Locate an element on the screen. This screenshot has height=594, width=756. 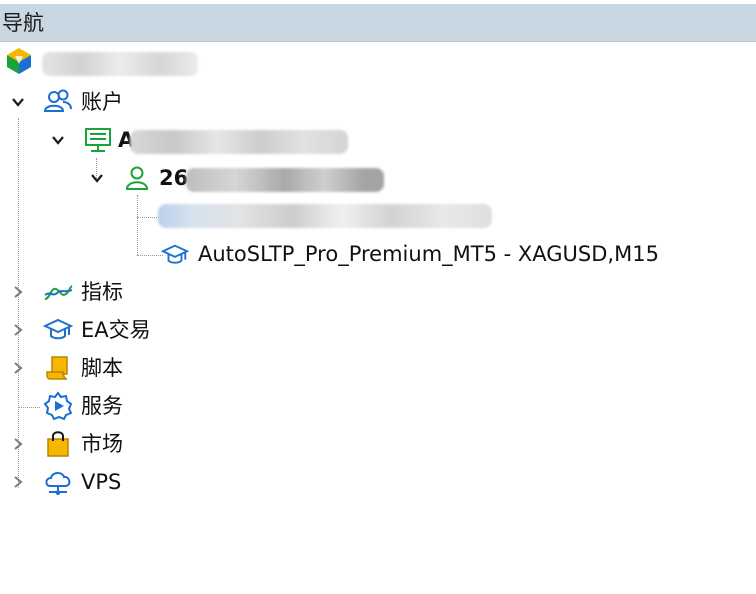
redacted-account-number is located at coordinates (285, 180).